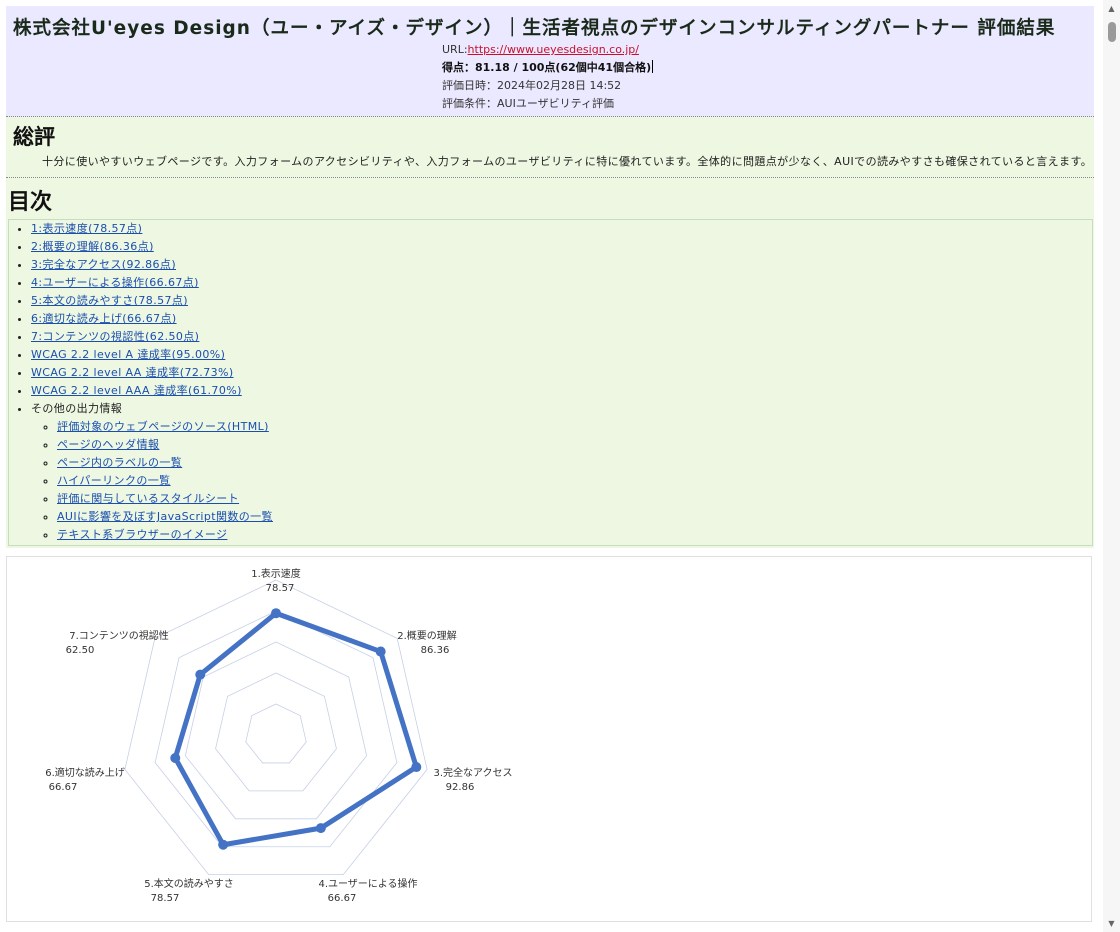 Image resolution: width=1120 pixels, height=932 pixels. Describe the element at coordinates (472, 772) in the screenshot. I see `radar-axis-label: 3.完全なアクセス` at that location.